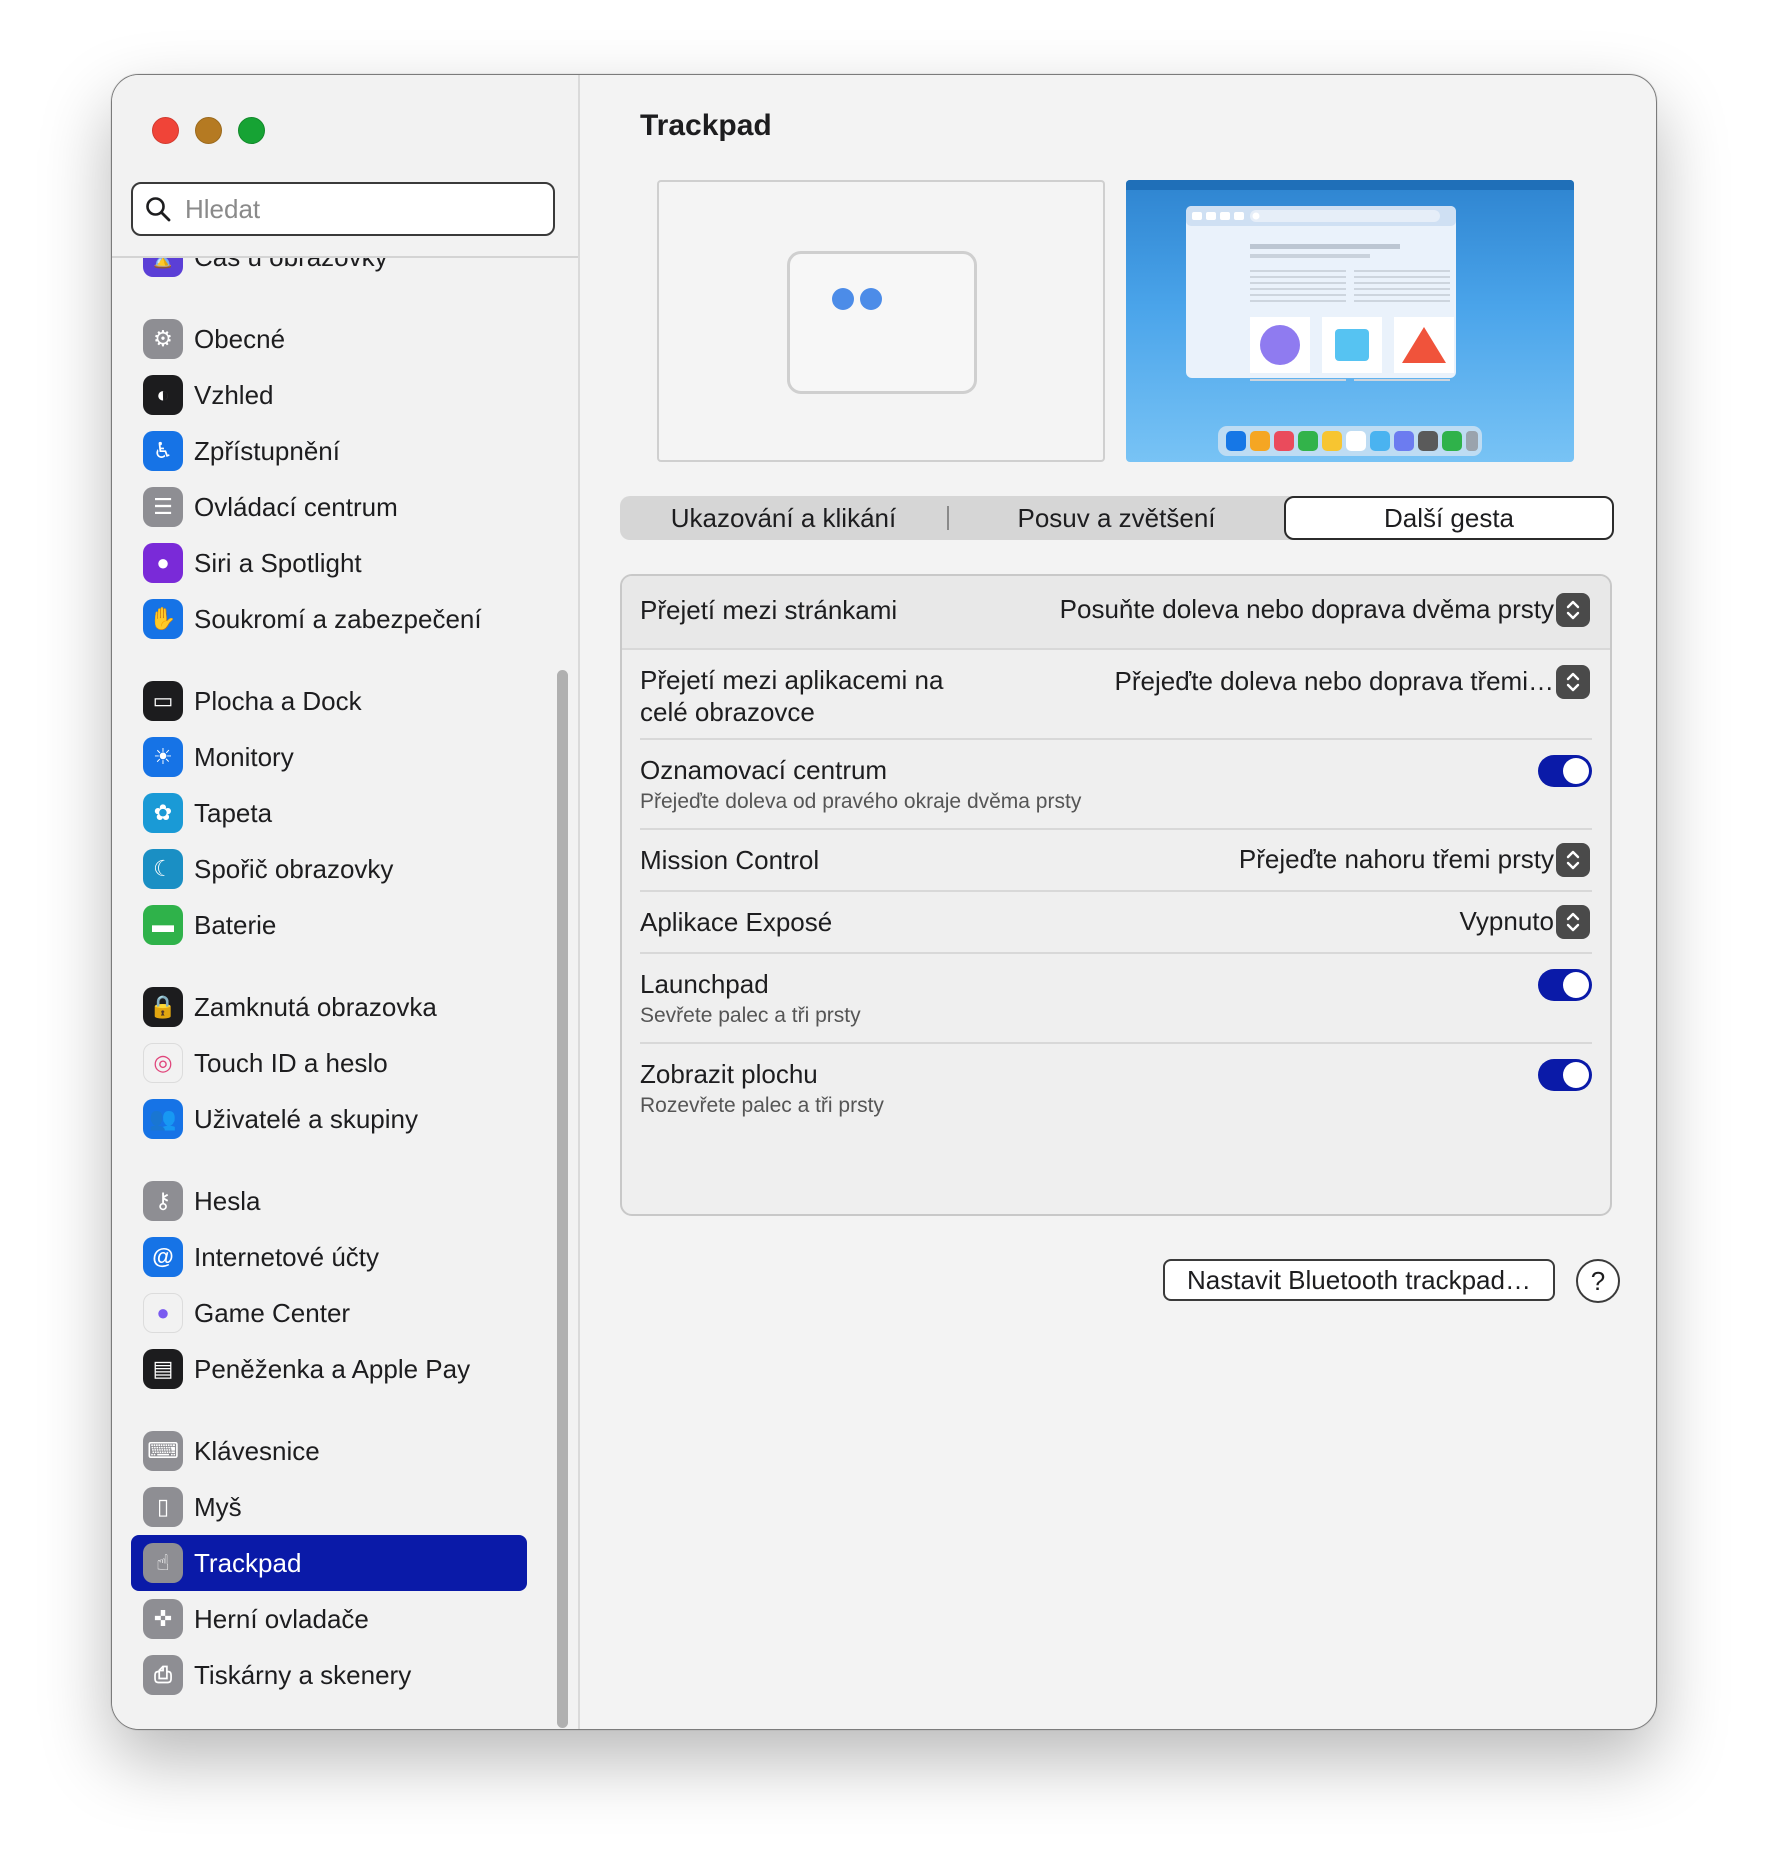  Describe the element at coordinates (769, 610) in the screenshot. I see `setting-label: Přejetí mezi stránkami` at that location.